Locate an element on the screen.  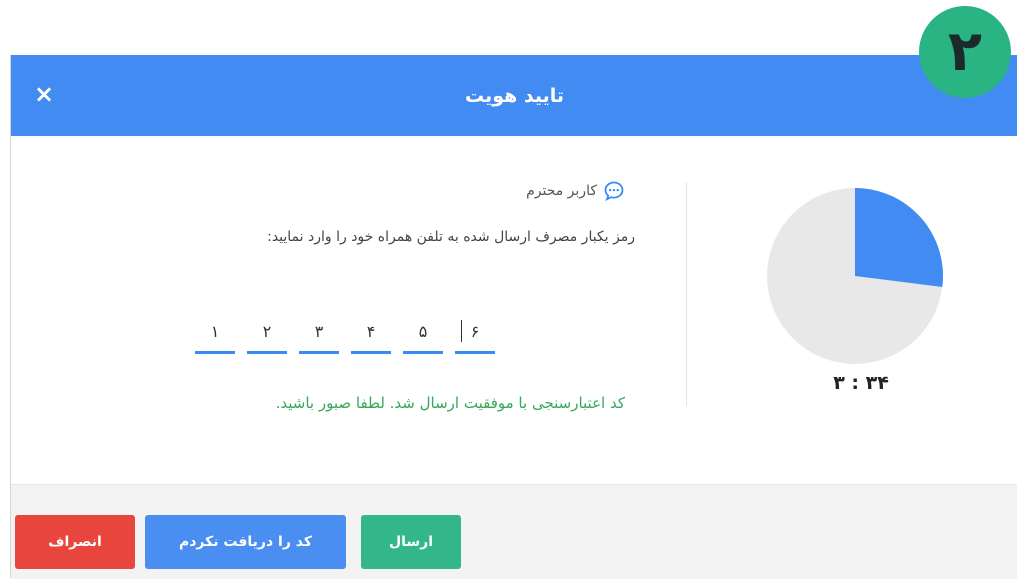
resend-code-button: کد را دریافت نکردم is located at coordinates (245, 542).